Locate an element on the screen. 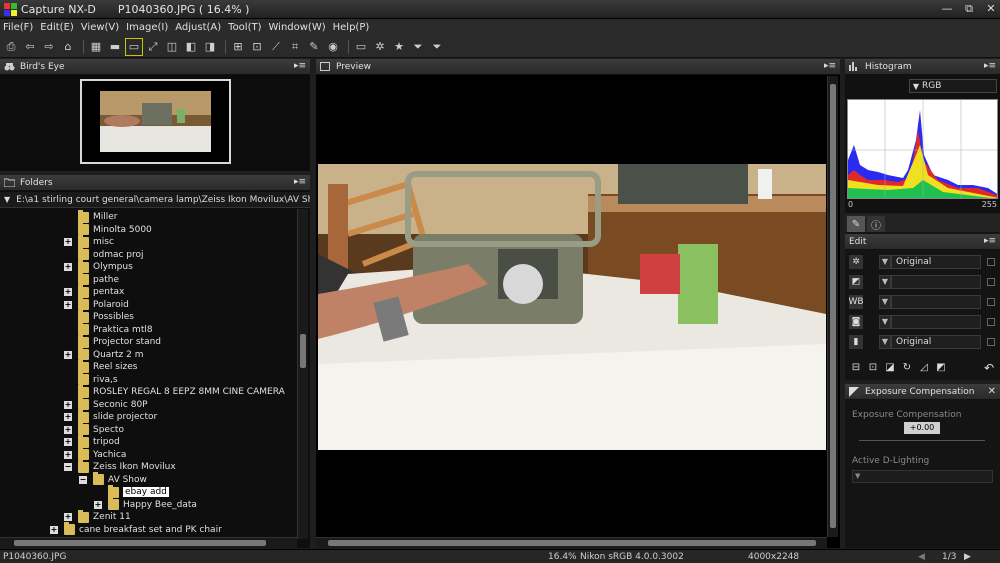 This screenshot has height=563, width=1000. single-view-icon: ▭ is located at coordinates (134, 46).